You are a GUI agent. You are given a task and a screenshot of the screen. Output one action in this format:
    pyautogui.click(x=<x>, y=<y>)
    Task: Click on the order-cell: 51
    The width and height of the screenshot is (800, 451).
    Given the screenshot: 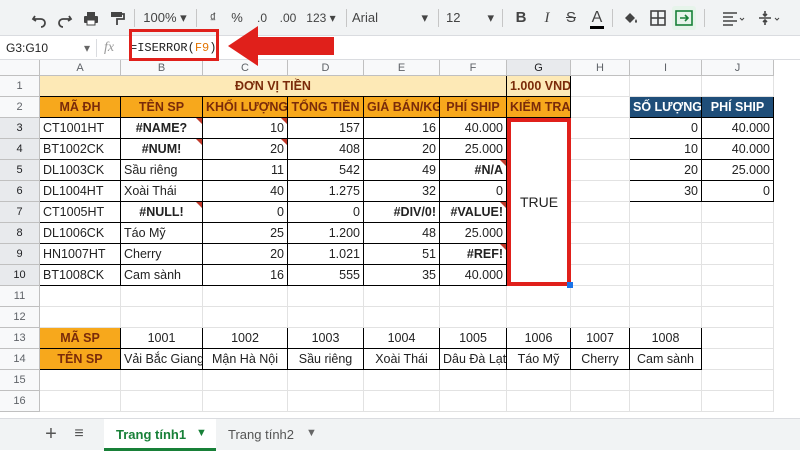 What is the action you would take?
    pyautogui.click(x=402, y=254)
    